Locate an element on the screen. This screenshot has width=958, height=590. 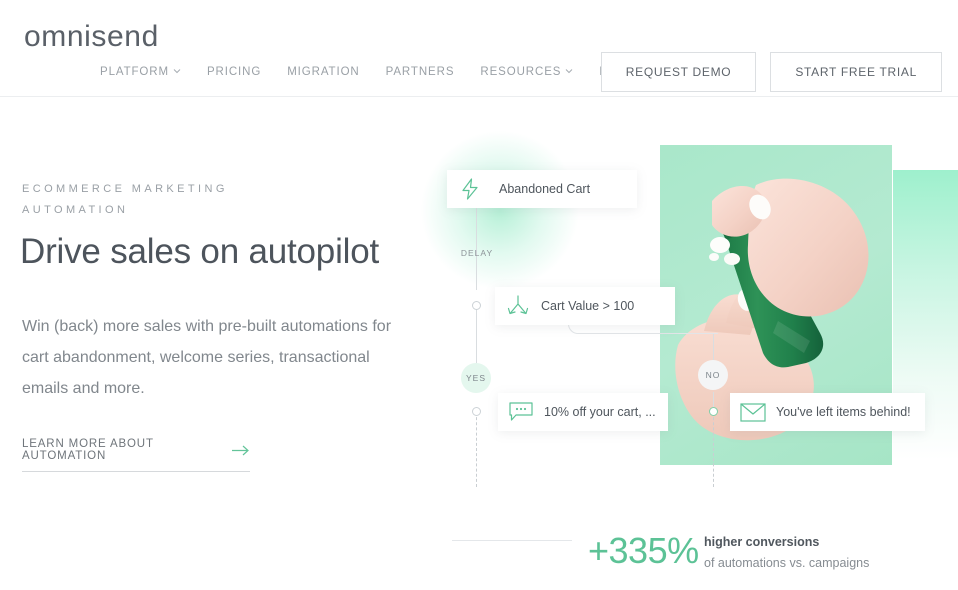
nav-item-platform: PLATFORM is located at coordinates (140, 72).